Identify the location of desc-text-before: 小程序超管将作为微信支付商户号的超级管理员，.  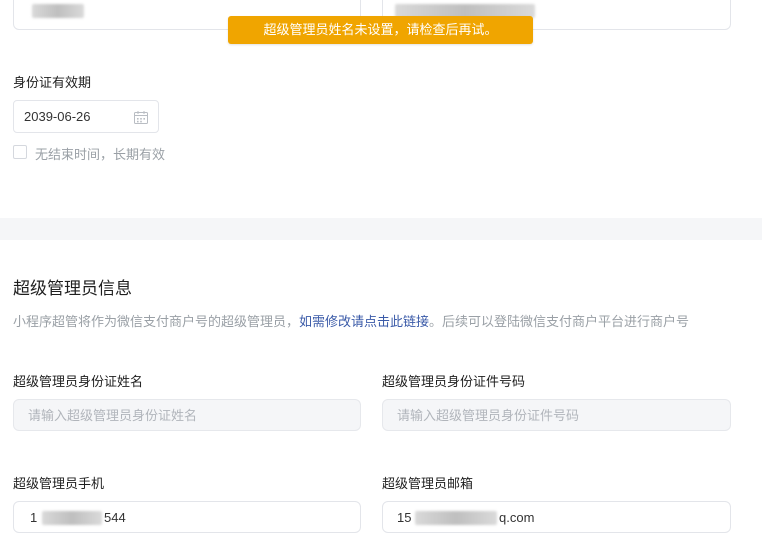
(156, 321).